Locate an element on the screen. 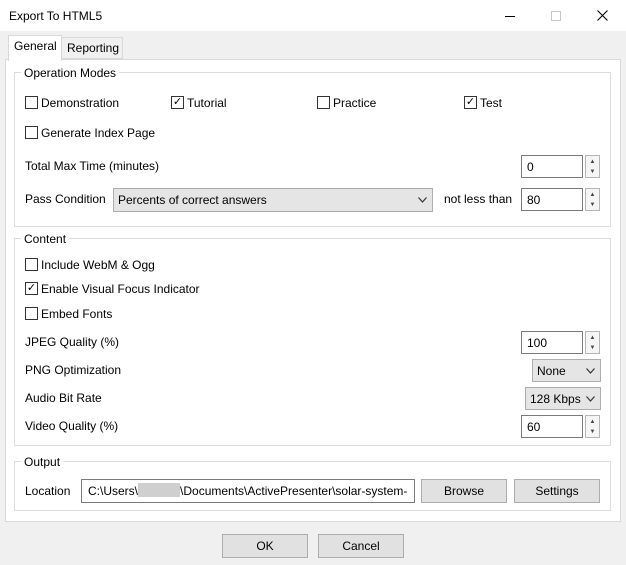  video-quality-label: Video Quality (%) is located at coordinates (72, 426).